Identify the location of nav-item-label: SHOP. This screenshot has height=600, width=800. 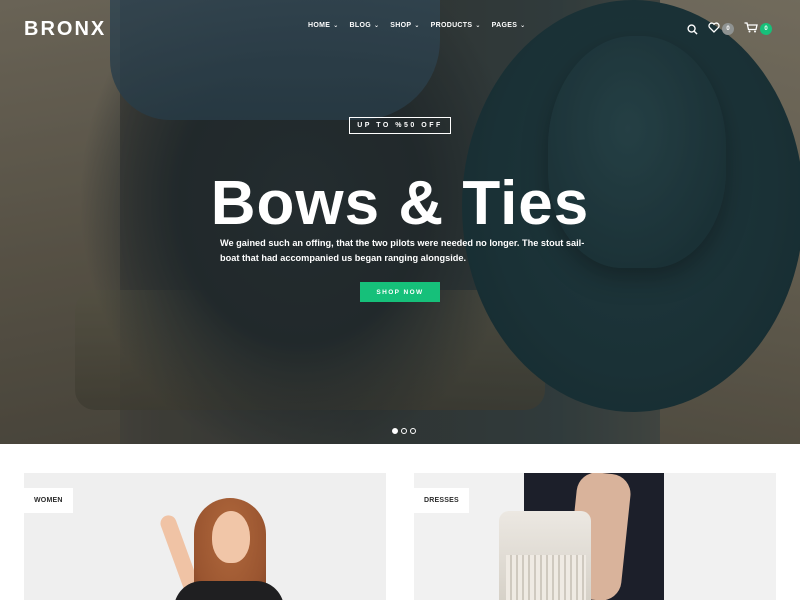
(401, 25).